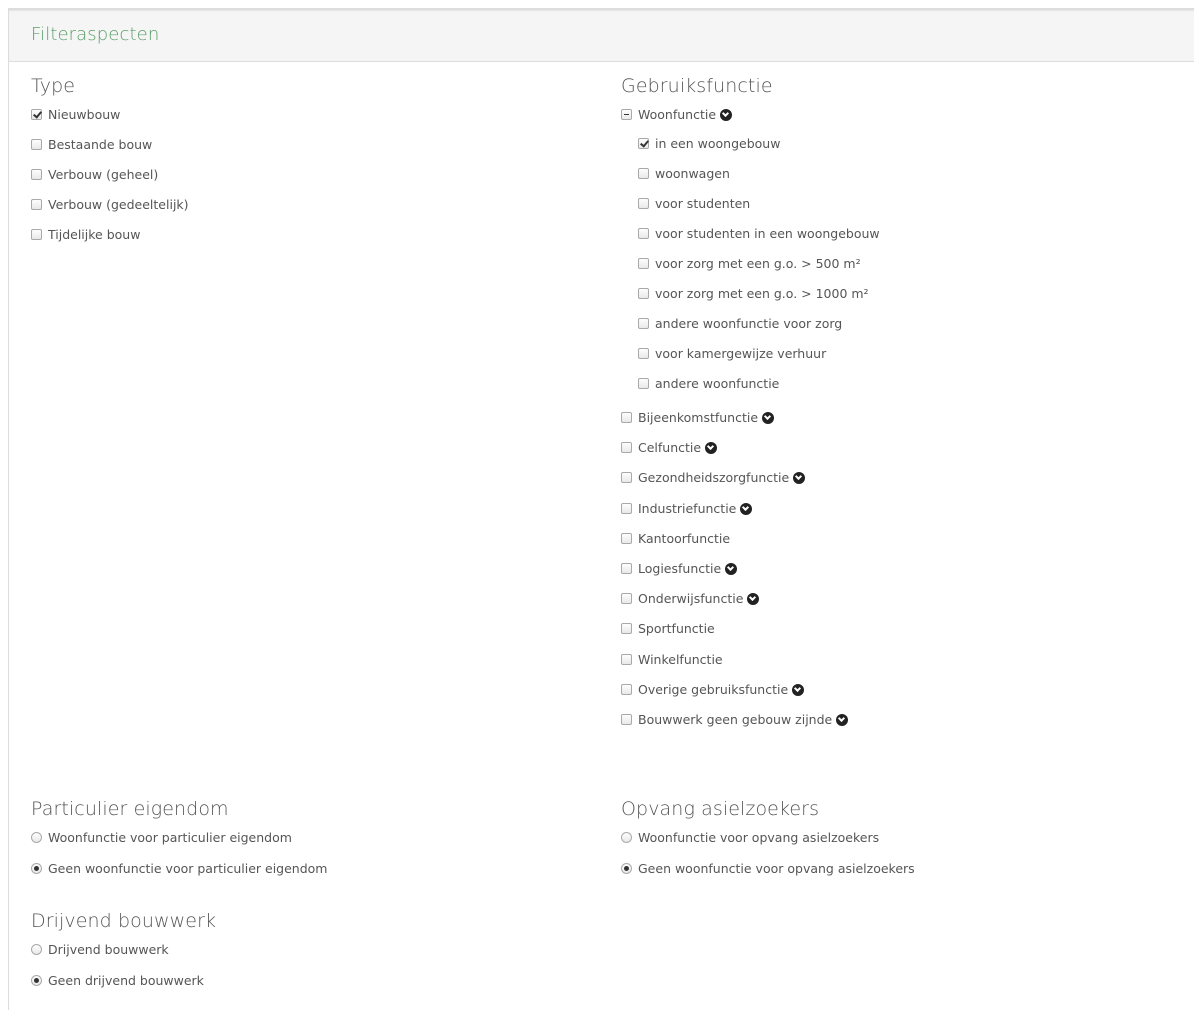  Describe the element at coordinates (110, 213) in the screenshot. I see `type-option-verbouw-gedeeltelijk: Verbouw (gedeeltelijk)` at that location.